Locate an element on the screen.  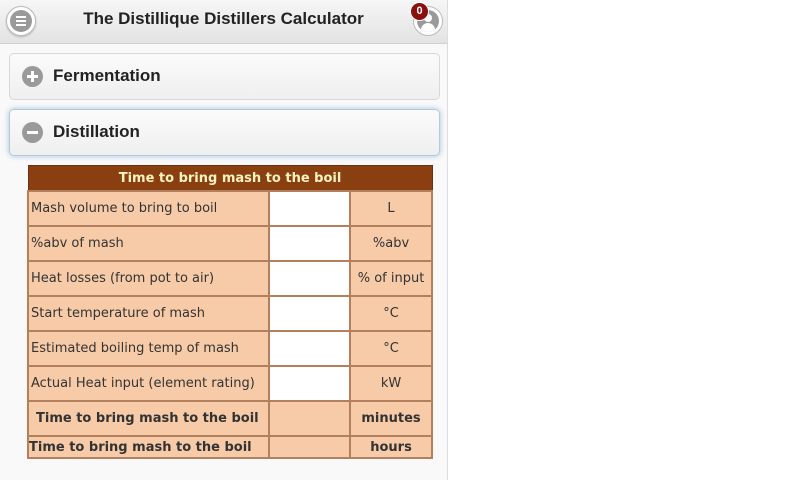
abv-input is located at coordinates (309, 243).